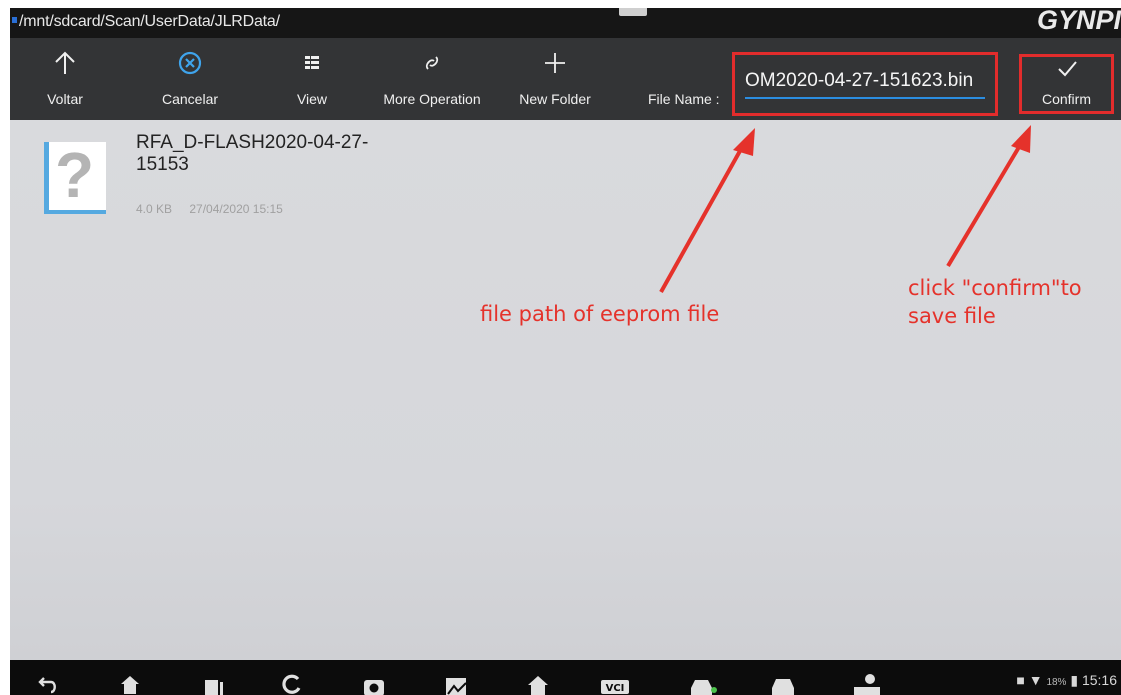 Image resolution: width=1121 pixels, height=695 pixels. I want to click on brand-logo-text: GYNPI, so click(1078, 21).